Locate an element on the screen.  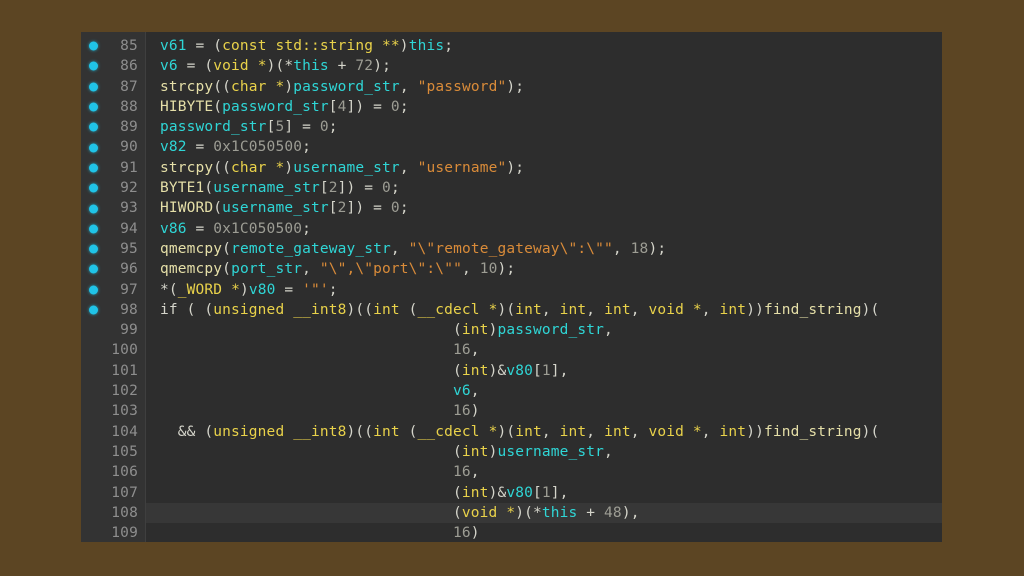
code-token: 4 is located at coordinates (342, 106).